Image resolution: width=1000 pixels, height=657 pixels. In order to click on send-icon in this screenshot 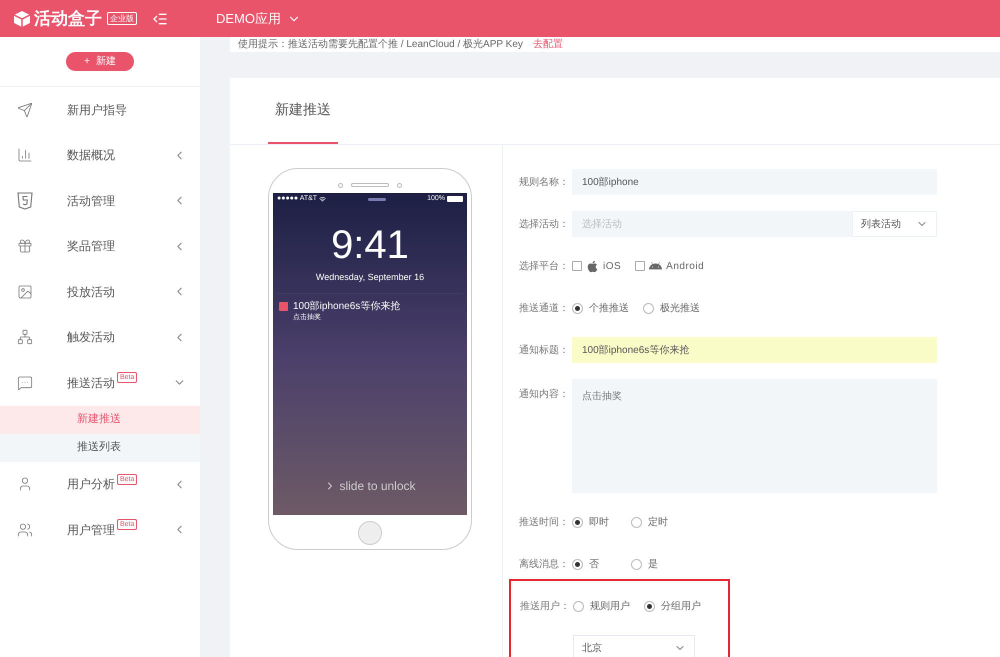, I will do `click(25, 110)`.